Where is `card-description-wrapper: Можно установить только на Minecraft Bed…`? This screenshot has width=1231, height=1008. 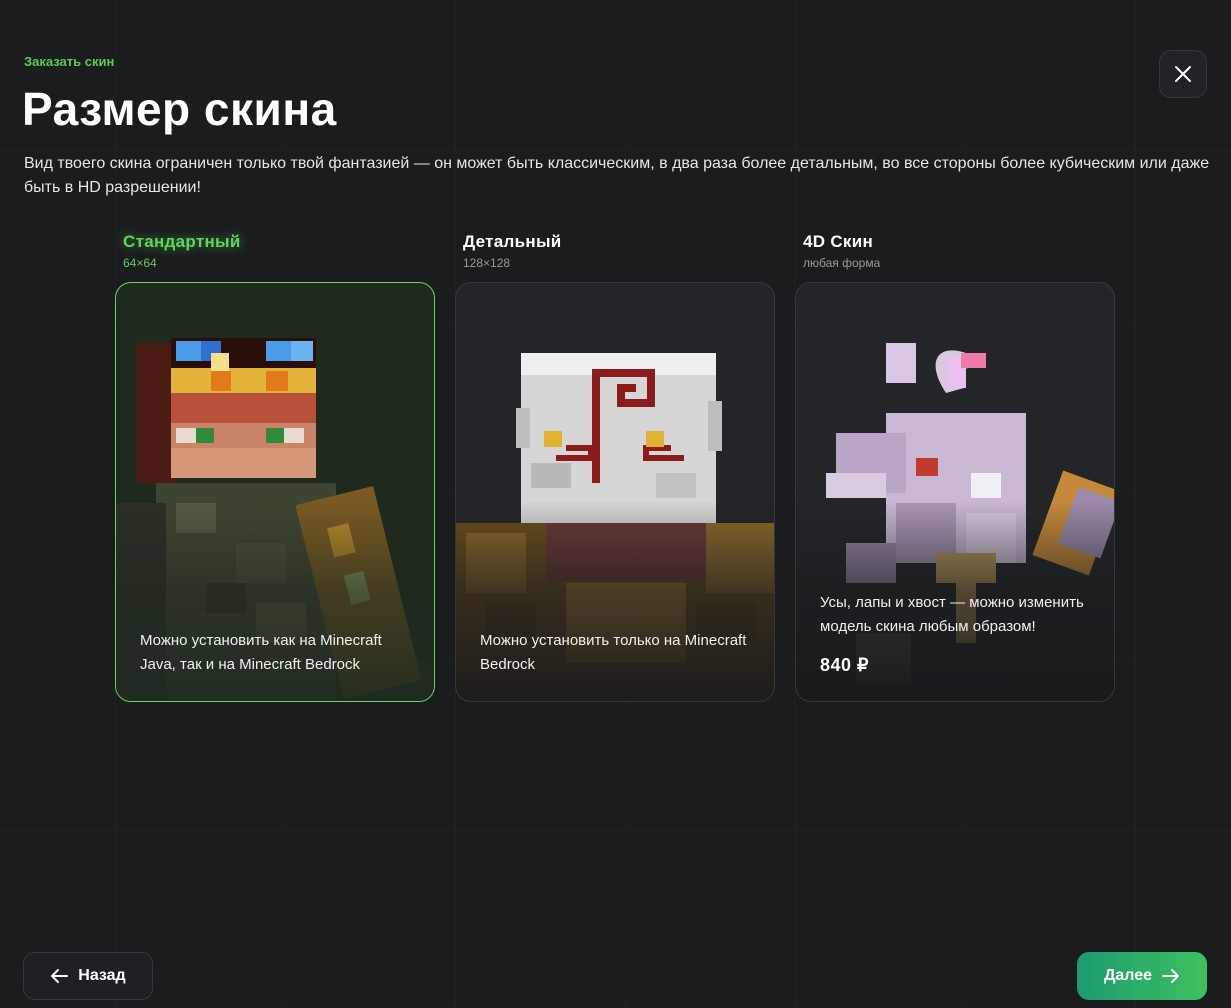 card-description-wrapper: Можно установить только на Minecraft Bed… is located at coordinates (617, 653).